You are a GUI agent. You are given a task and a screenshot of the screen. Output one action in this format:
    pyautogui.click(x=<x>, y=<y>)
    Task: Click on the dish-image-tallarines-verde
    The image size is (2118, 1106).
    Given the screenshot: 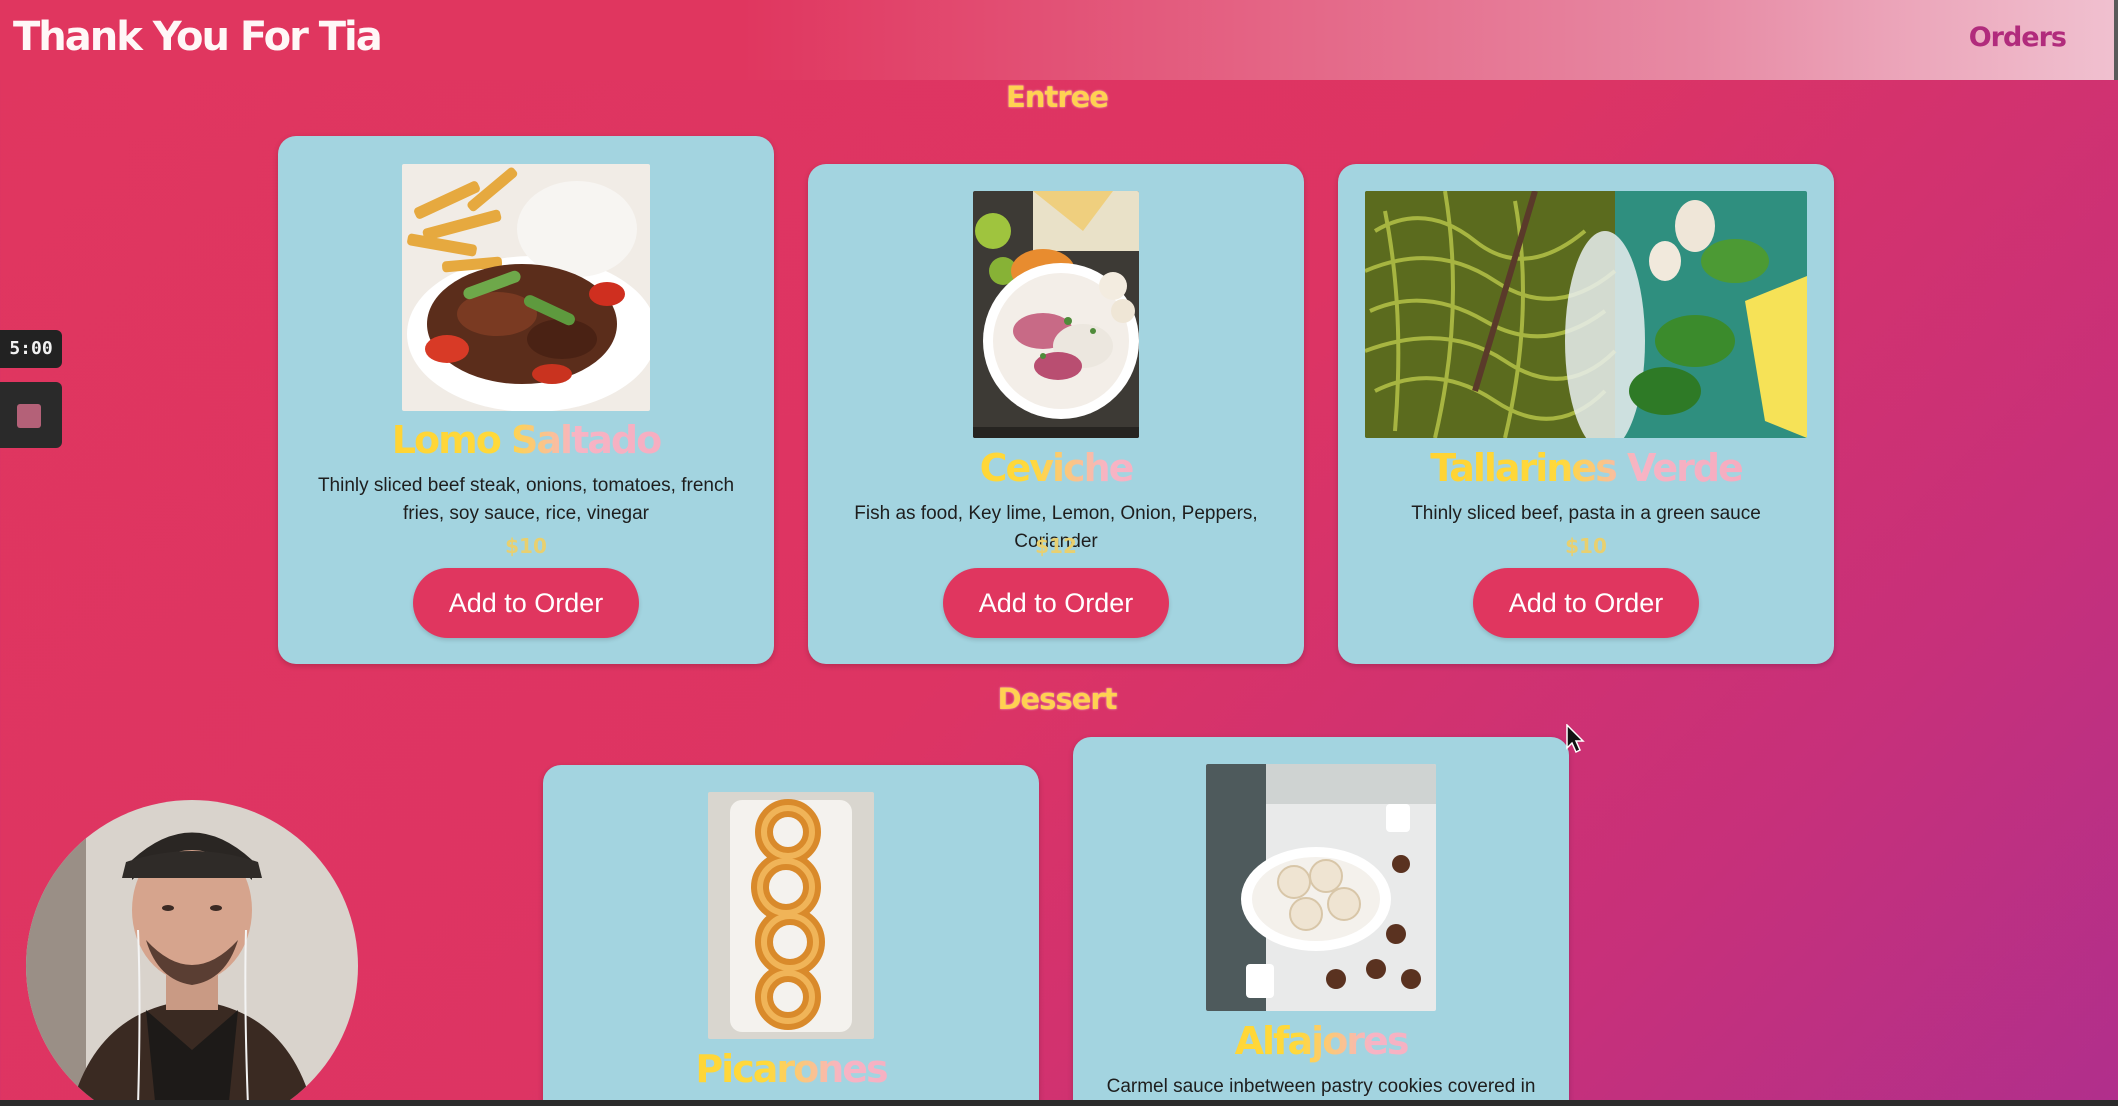 What is the action you would take?
    pyautogui.click(x=1586, y=314)
    